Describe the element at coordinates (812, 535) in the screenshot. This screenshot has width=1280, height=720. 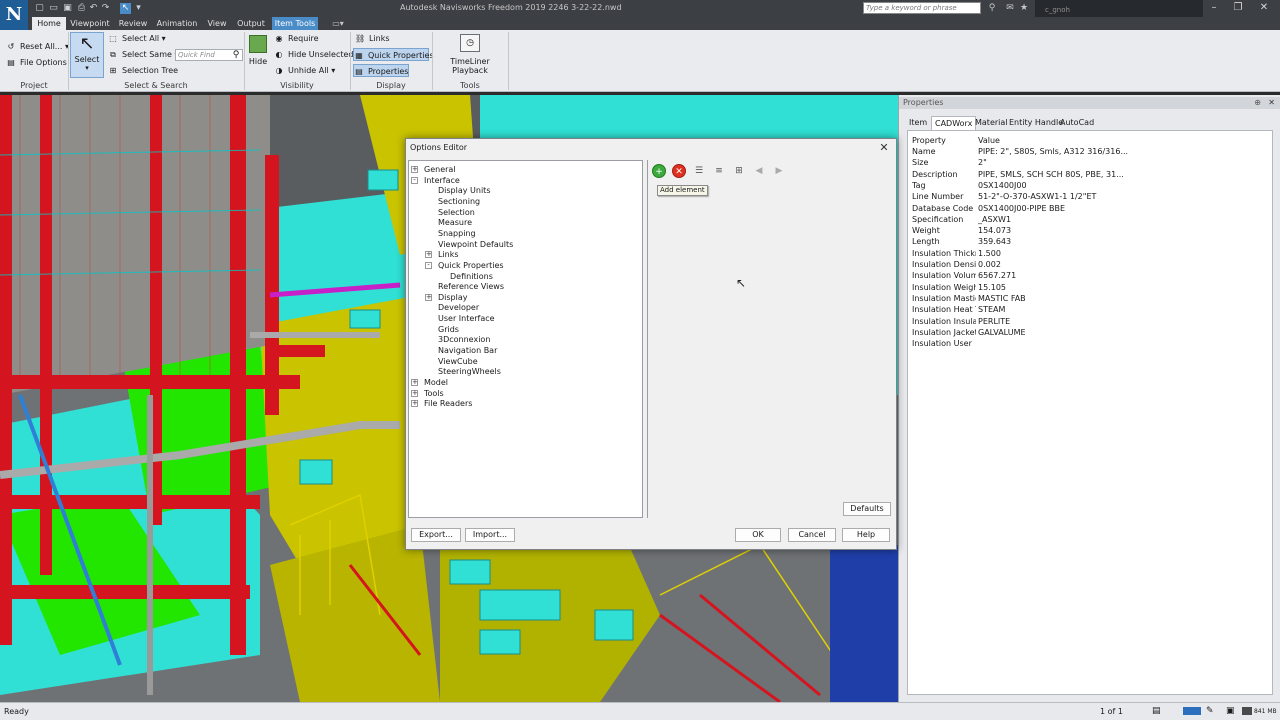
I see `cancel-button: Cancel` at that location.